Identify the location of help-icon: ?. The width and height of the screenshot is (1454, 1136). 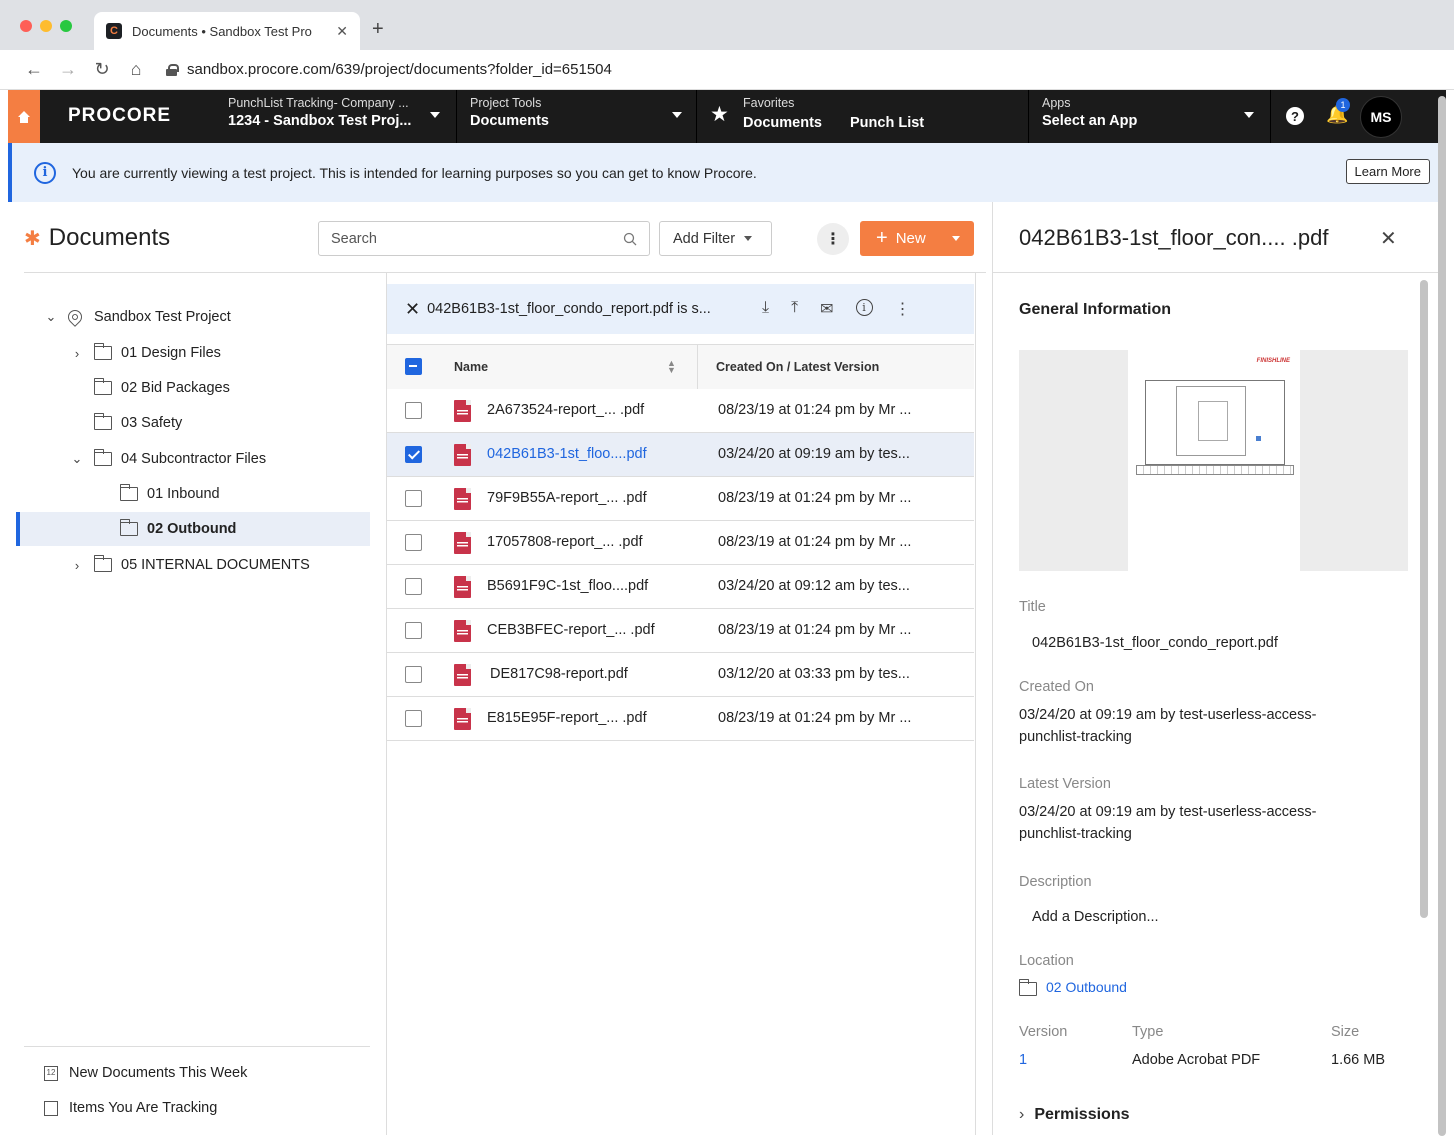
(1295, 116).